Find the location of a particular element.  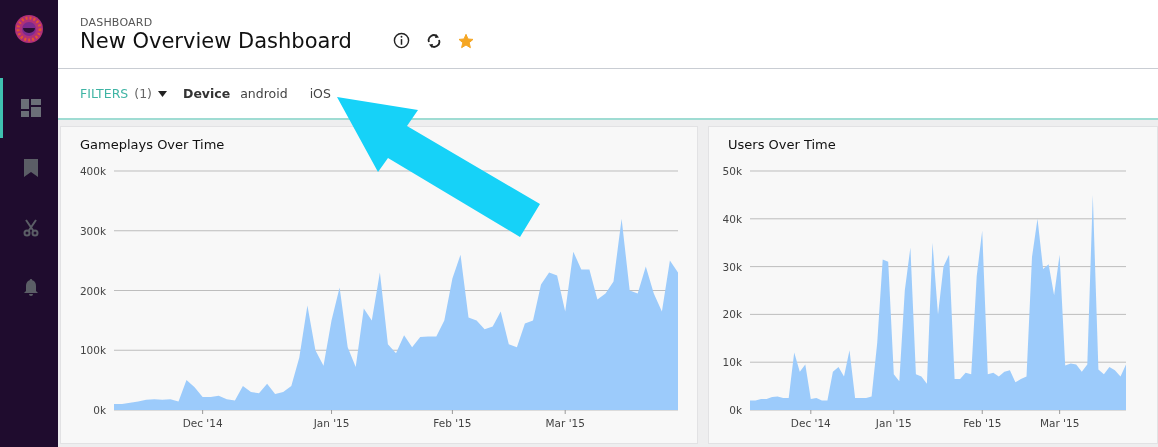

axis-label: 400k is located at coordinates (92, 171).